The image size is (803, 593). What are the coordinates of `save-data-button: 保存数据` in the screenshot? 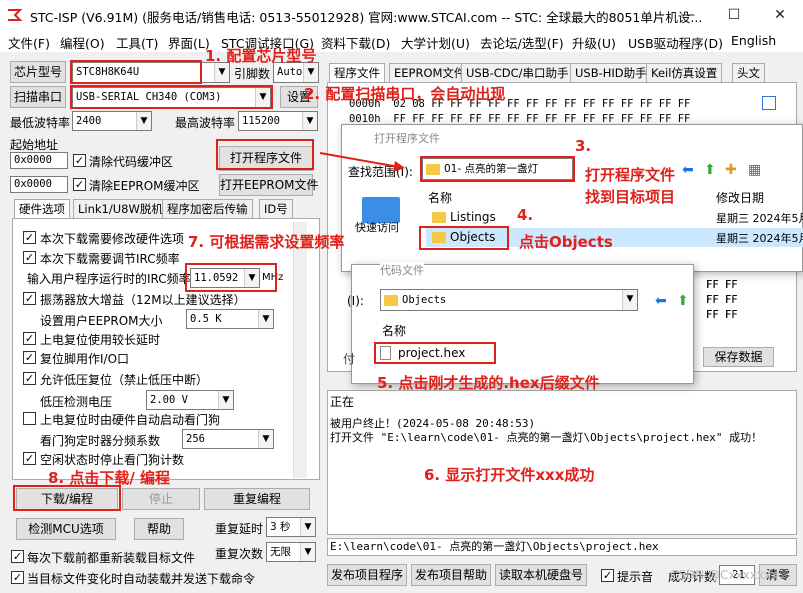 It's located at (738, 357).